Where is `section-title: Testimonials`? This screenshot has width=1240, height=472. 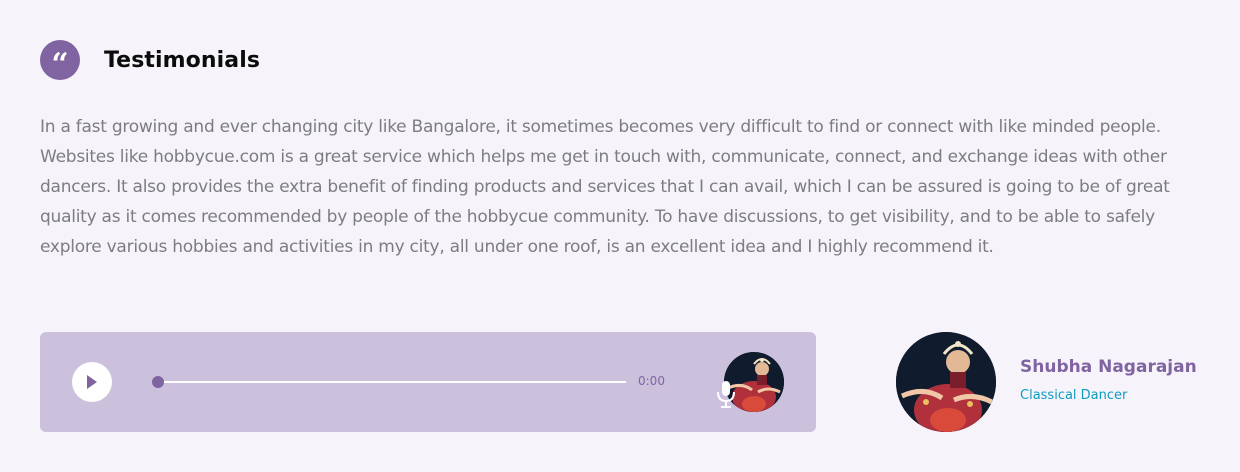 section-title: Testimonials is located at coordinates (182, 60).